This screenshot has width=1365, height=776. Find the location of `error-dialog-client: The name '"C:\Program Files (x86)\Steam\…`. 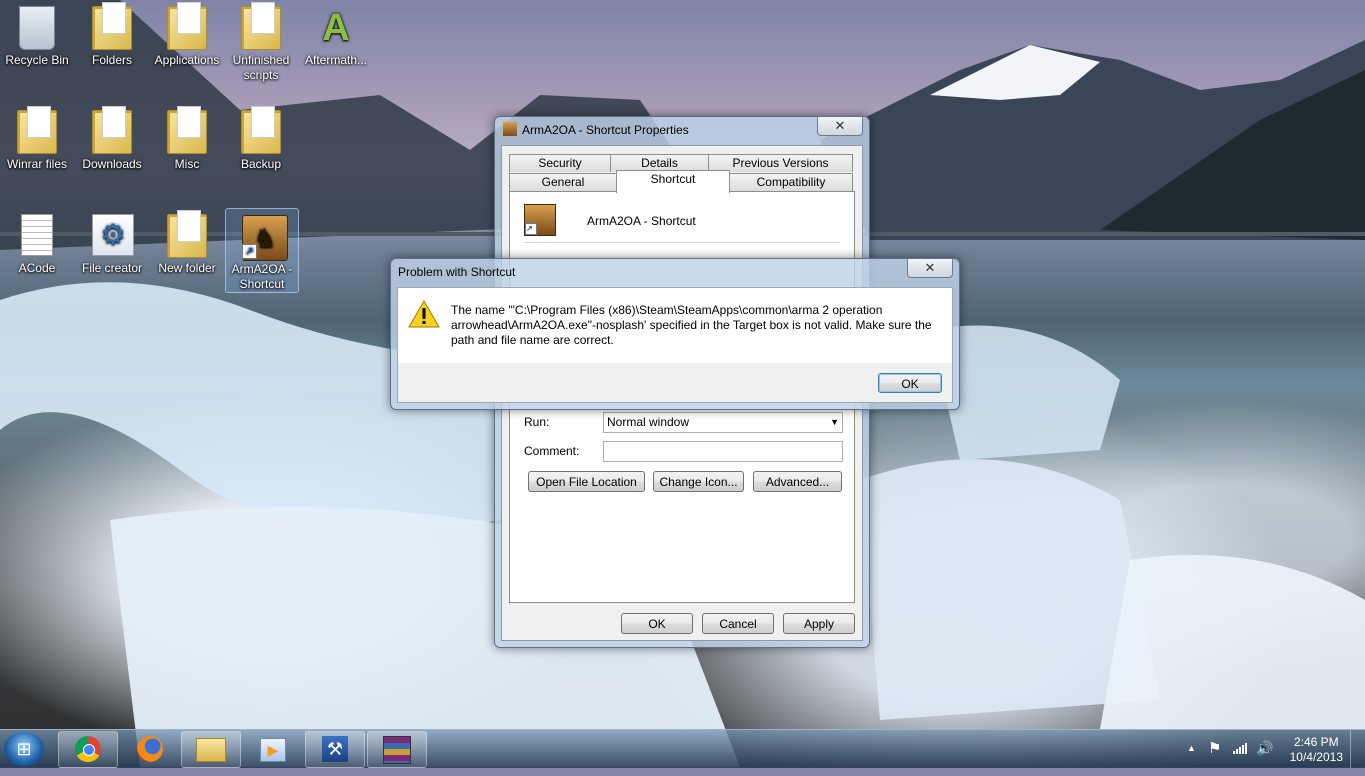

error-dialog-client: The name '"C:\Program Files (x86)\Steam\… is located at coordinates (675, 345).